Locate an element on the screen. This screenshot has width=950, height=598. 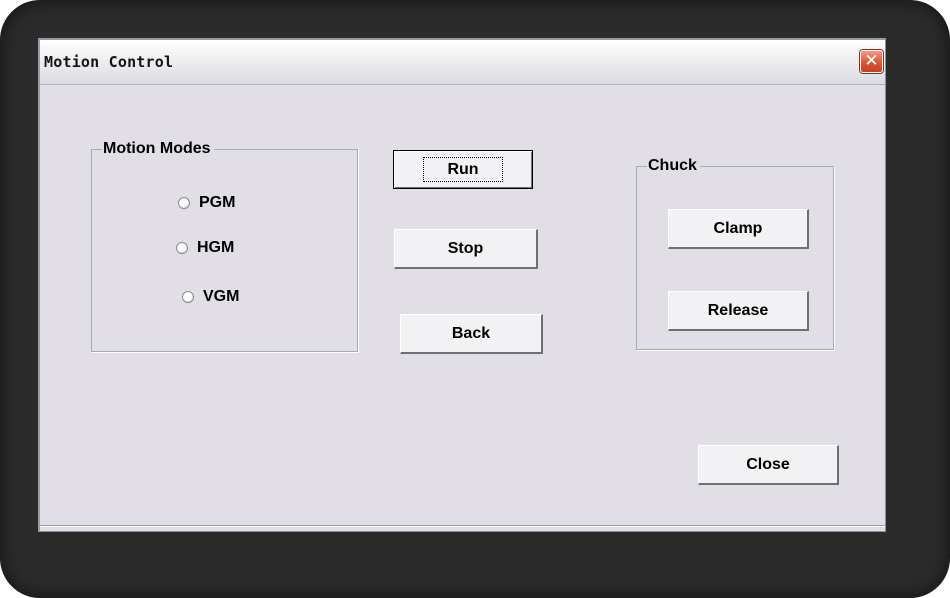
close-button: Close is located at coordinates (768, 465).